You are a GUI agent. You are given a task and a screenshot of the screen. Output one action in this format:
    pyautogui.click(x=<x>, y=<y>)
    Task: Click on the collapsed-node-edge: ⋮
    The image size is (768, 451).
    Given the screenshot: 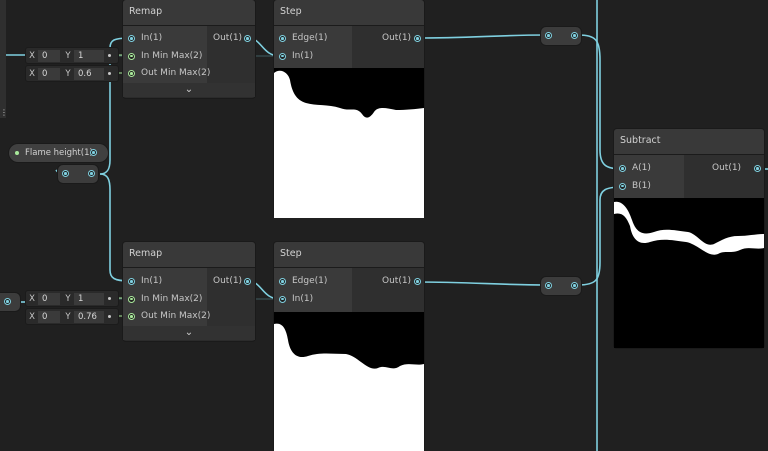 What is the action you would take?
    pyautogui.click(x=4, y=59)
    